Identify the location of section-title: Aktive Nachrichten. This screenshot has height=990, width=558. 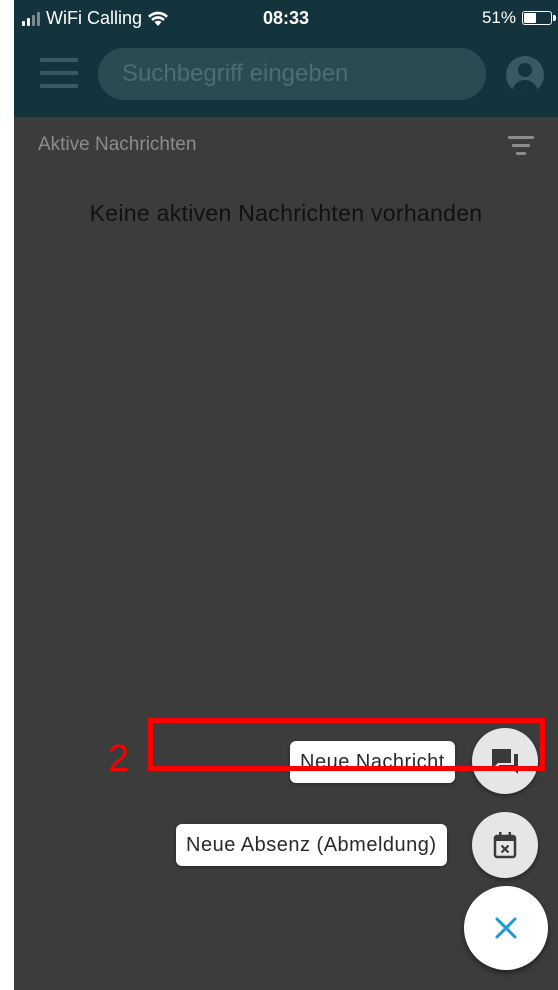
(117, 144).